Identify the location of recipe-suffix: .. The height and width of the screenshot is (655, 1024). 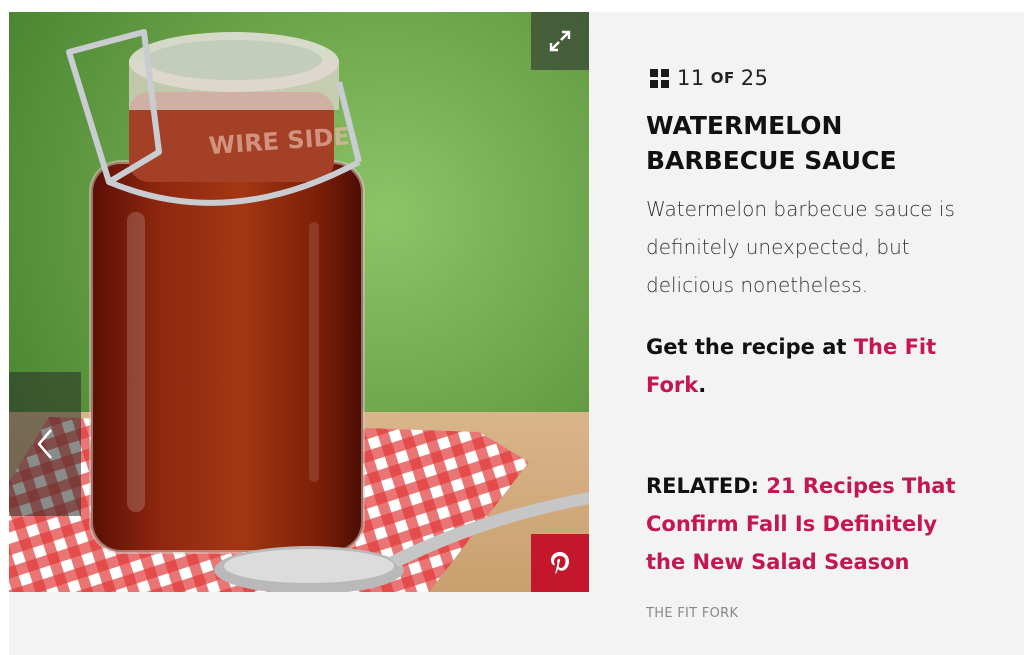
(702, 385).